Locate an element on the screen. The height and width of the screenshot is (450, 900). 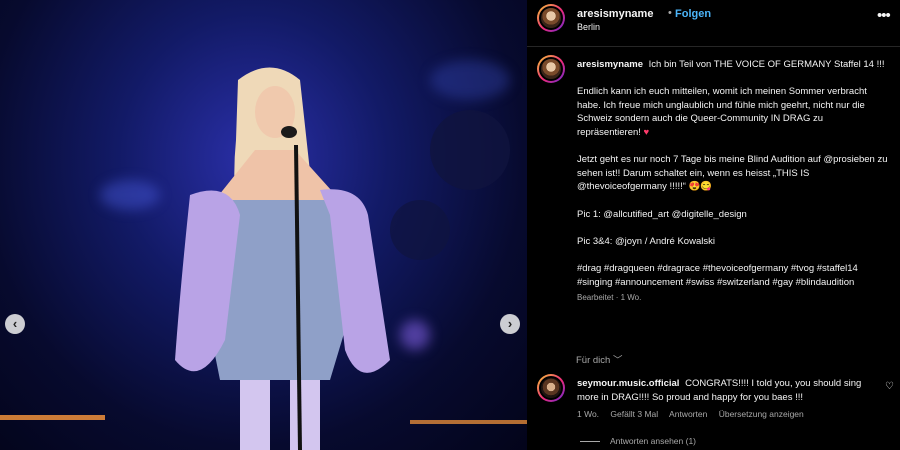
chevron-right-icon: › is located at coordinates (510, 324).